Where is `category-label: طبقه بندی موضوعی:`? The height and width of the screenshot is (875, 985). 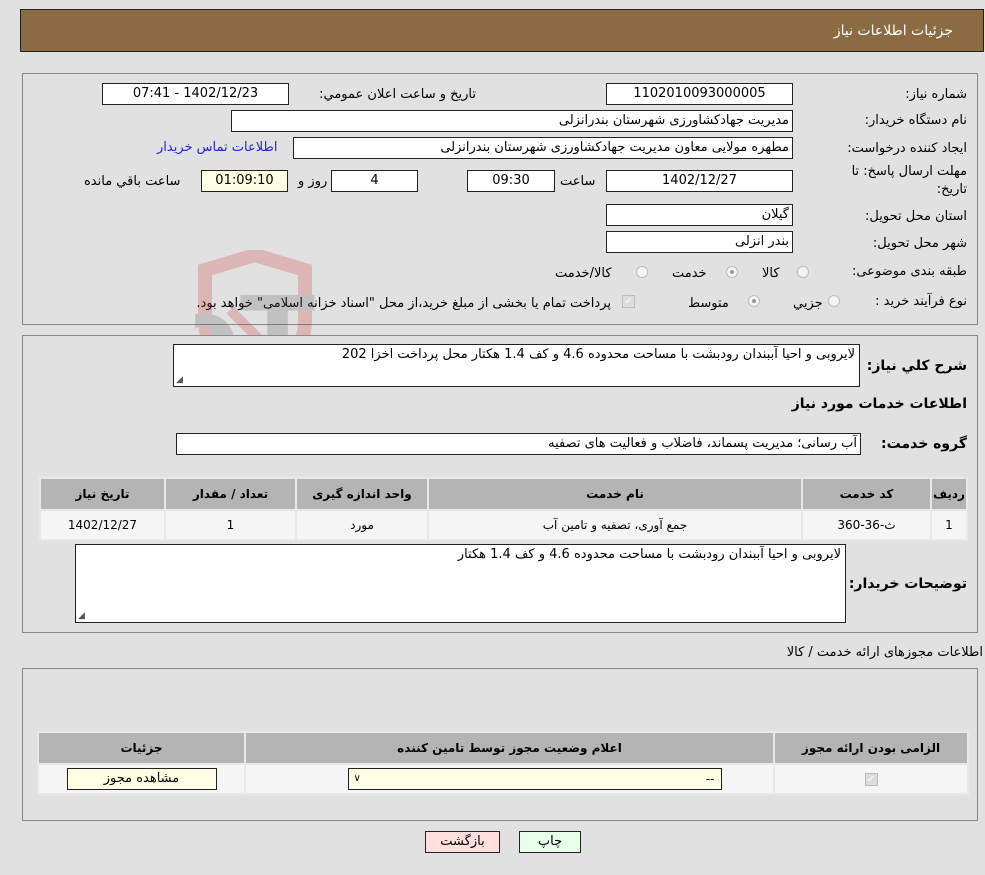
category-label: طبقه بندی موضوعی: is located at coordinates (909, 271).